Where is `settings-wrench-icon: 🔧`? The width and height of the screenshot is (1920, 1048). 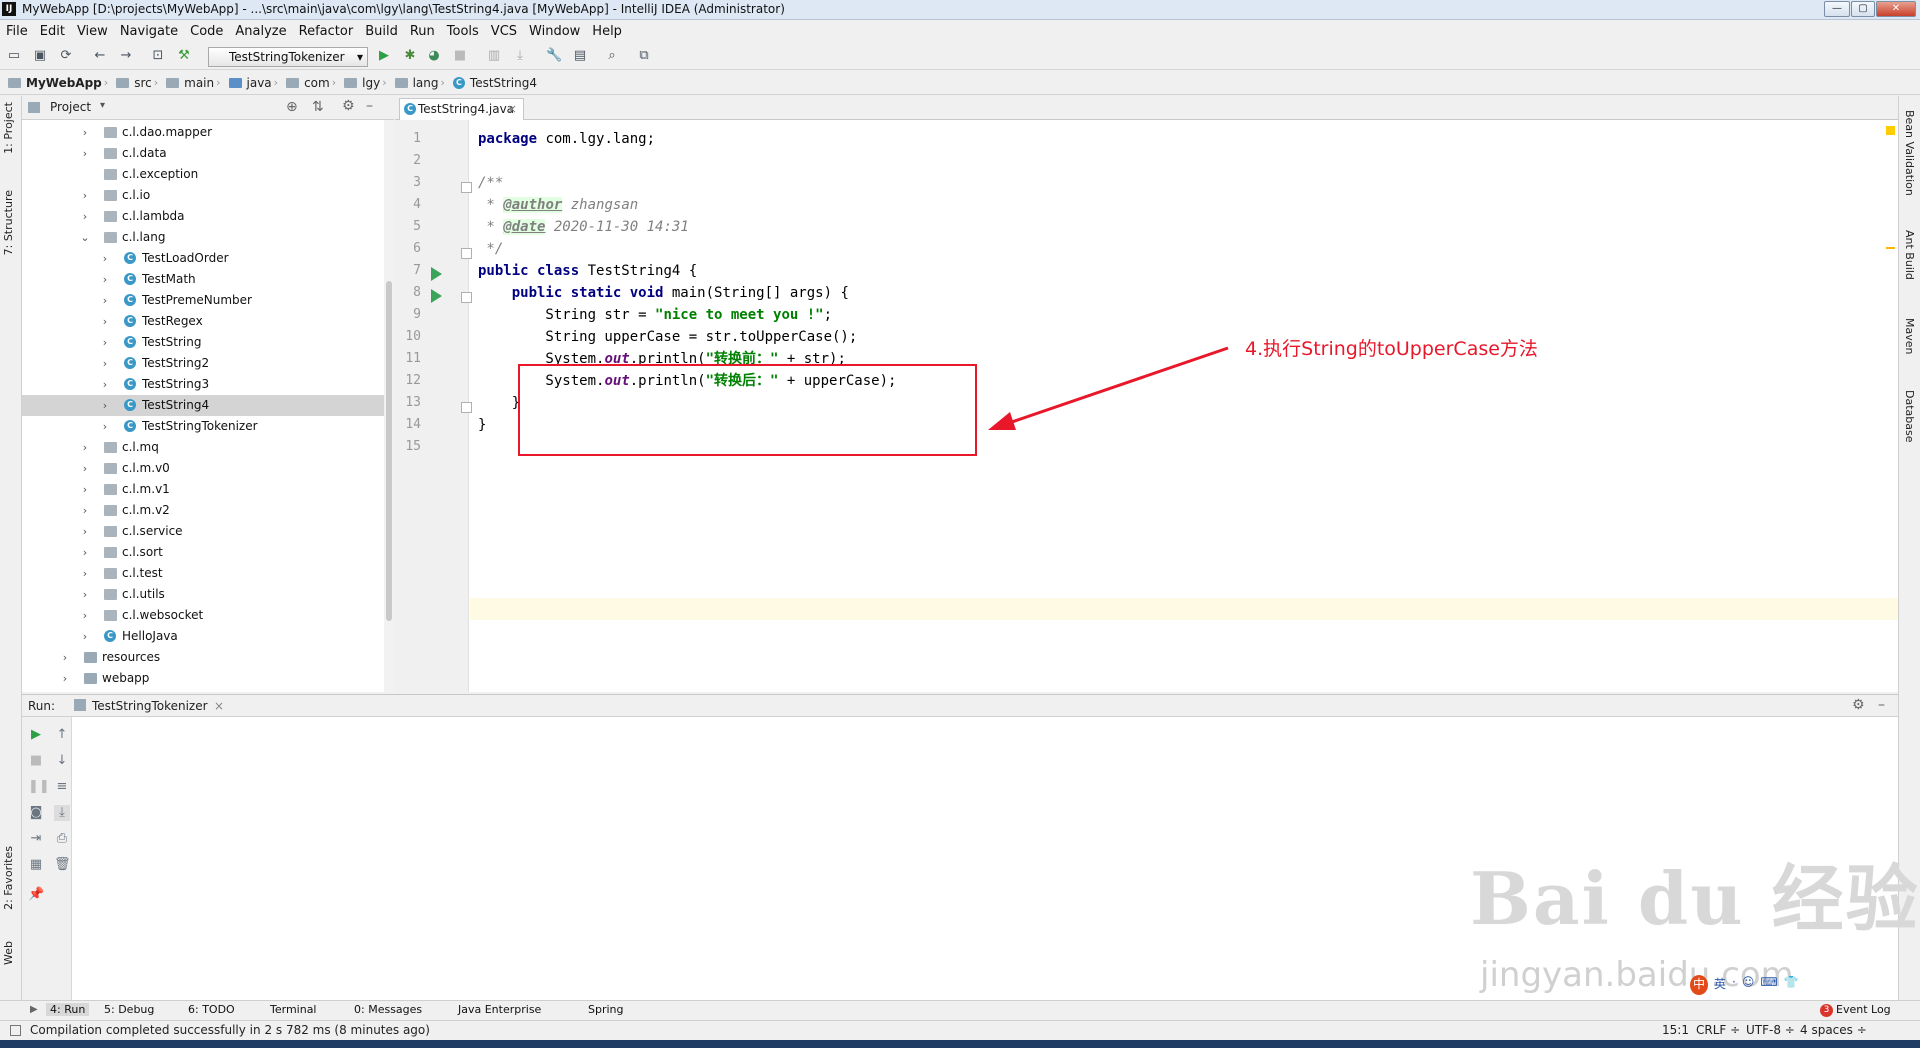
settings-wrench-icon: 🔧 is located at coordinates (554, 56).